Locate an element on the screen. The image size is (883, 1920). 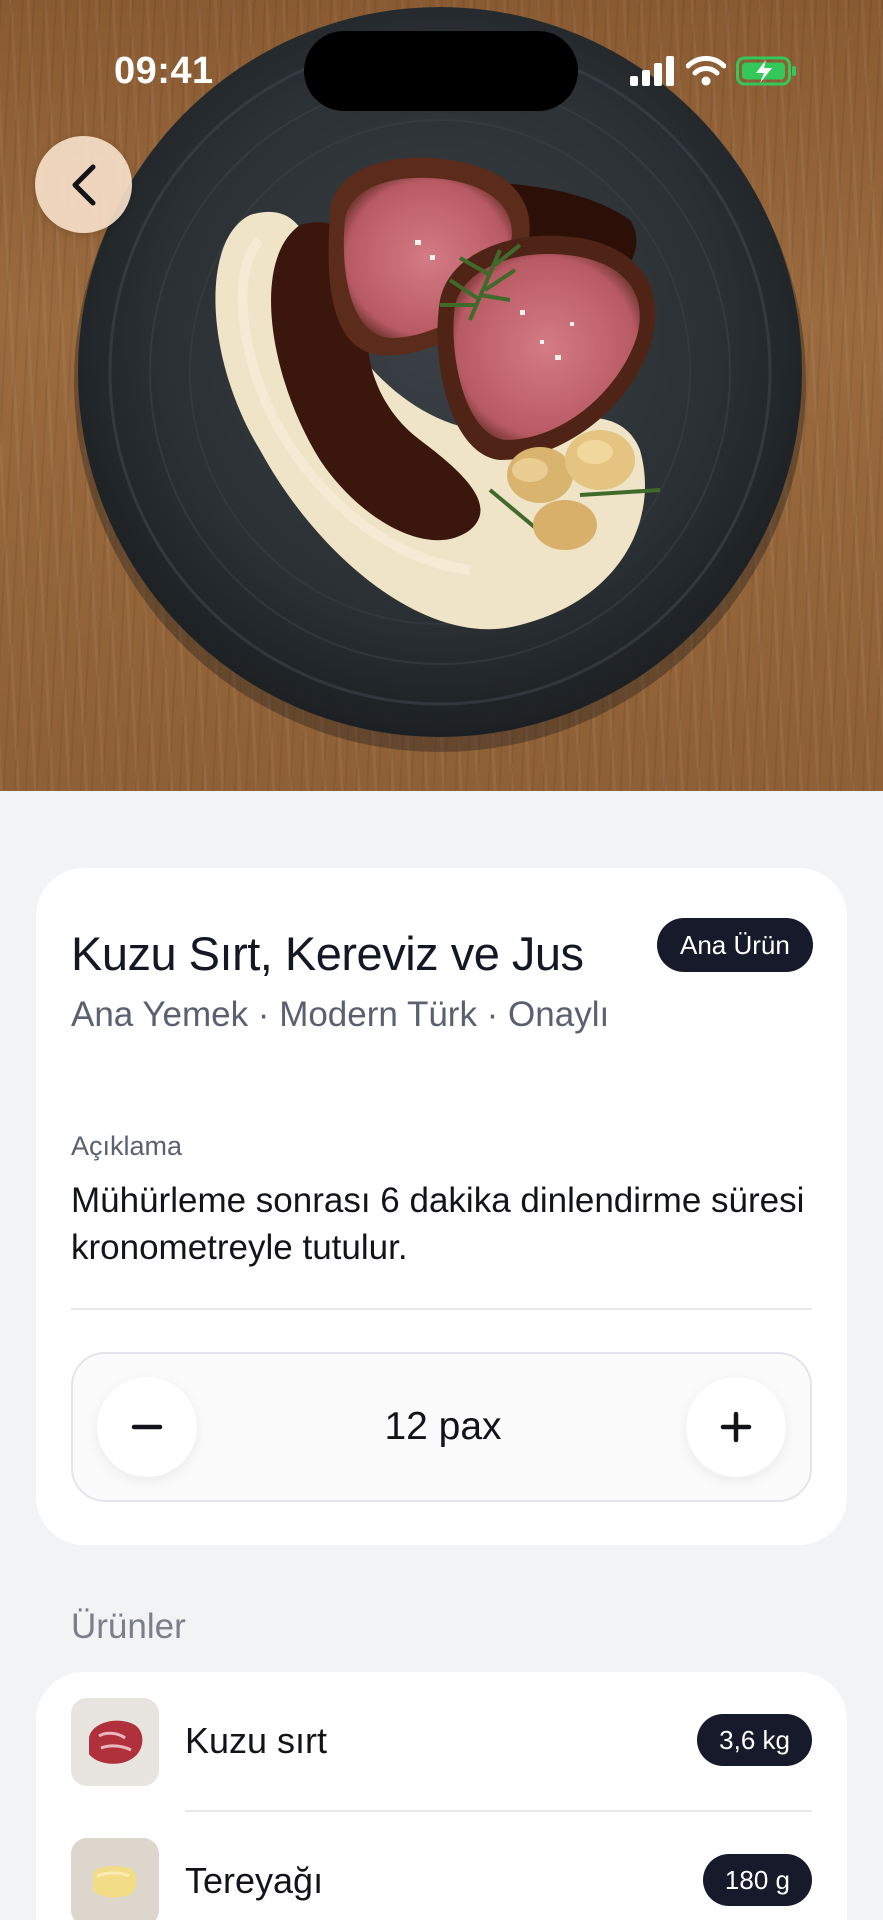
status-bar: 09:41 is located at coordinates (441, 70).